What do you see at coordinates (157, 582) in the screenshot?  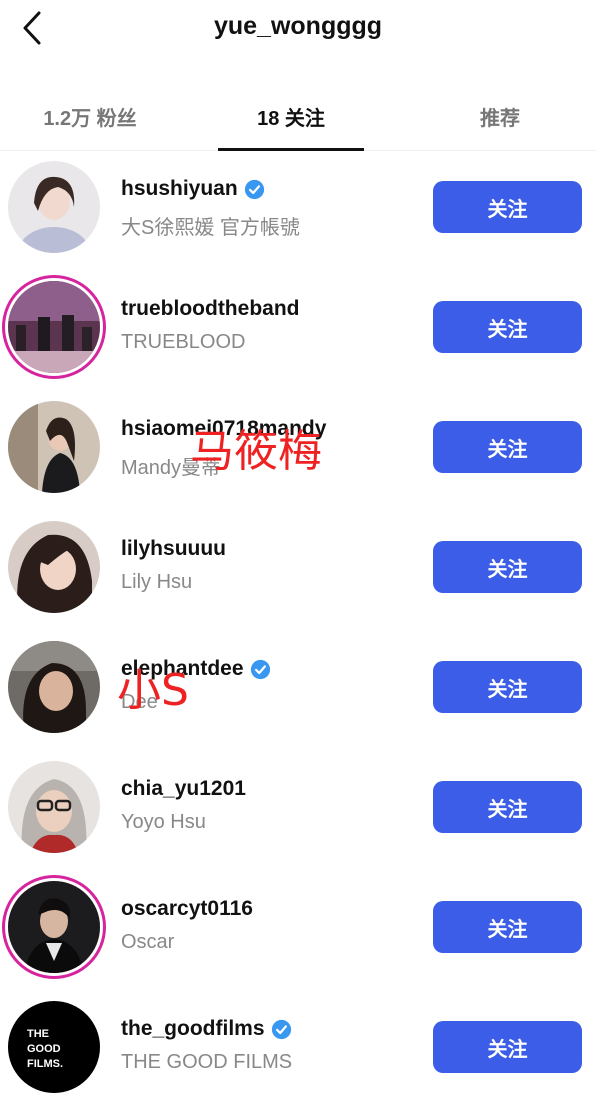 I see `full-name: Lily Hsu` at bounding box center [157, 582].